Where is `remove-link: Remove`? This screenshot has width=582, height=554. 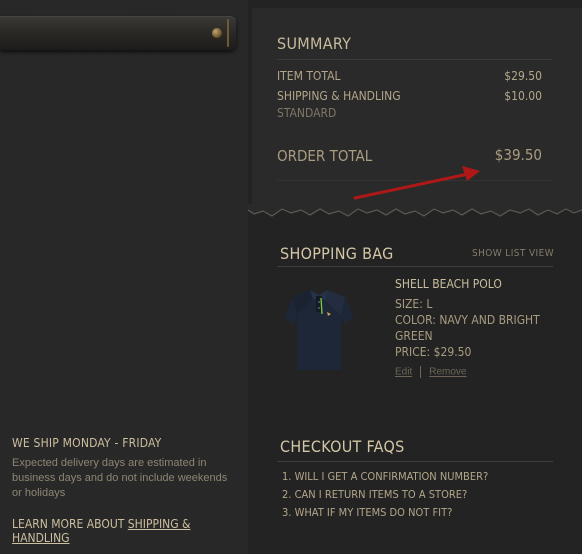 remove-link: Remove is located at coordinates (447, 372).